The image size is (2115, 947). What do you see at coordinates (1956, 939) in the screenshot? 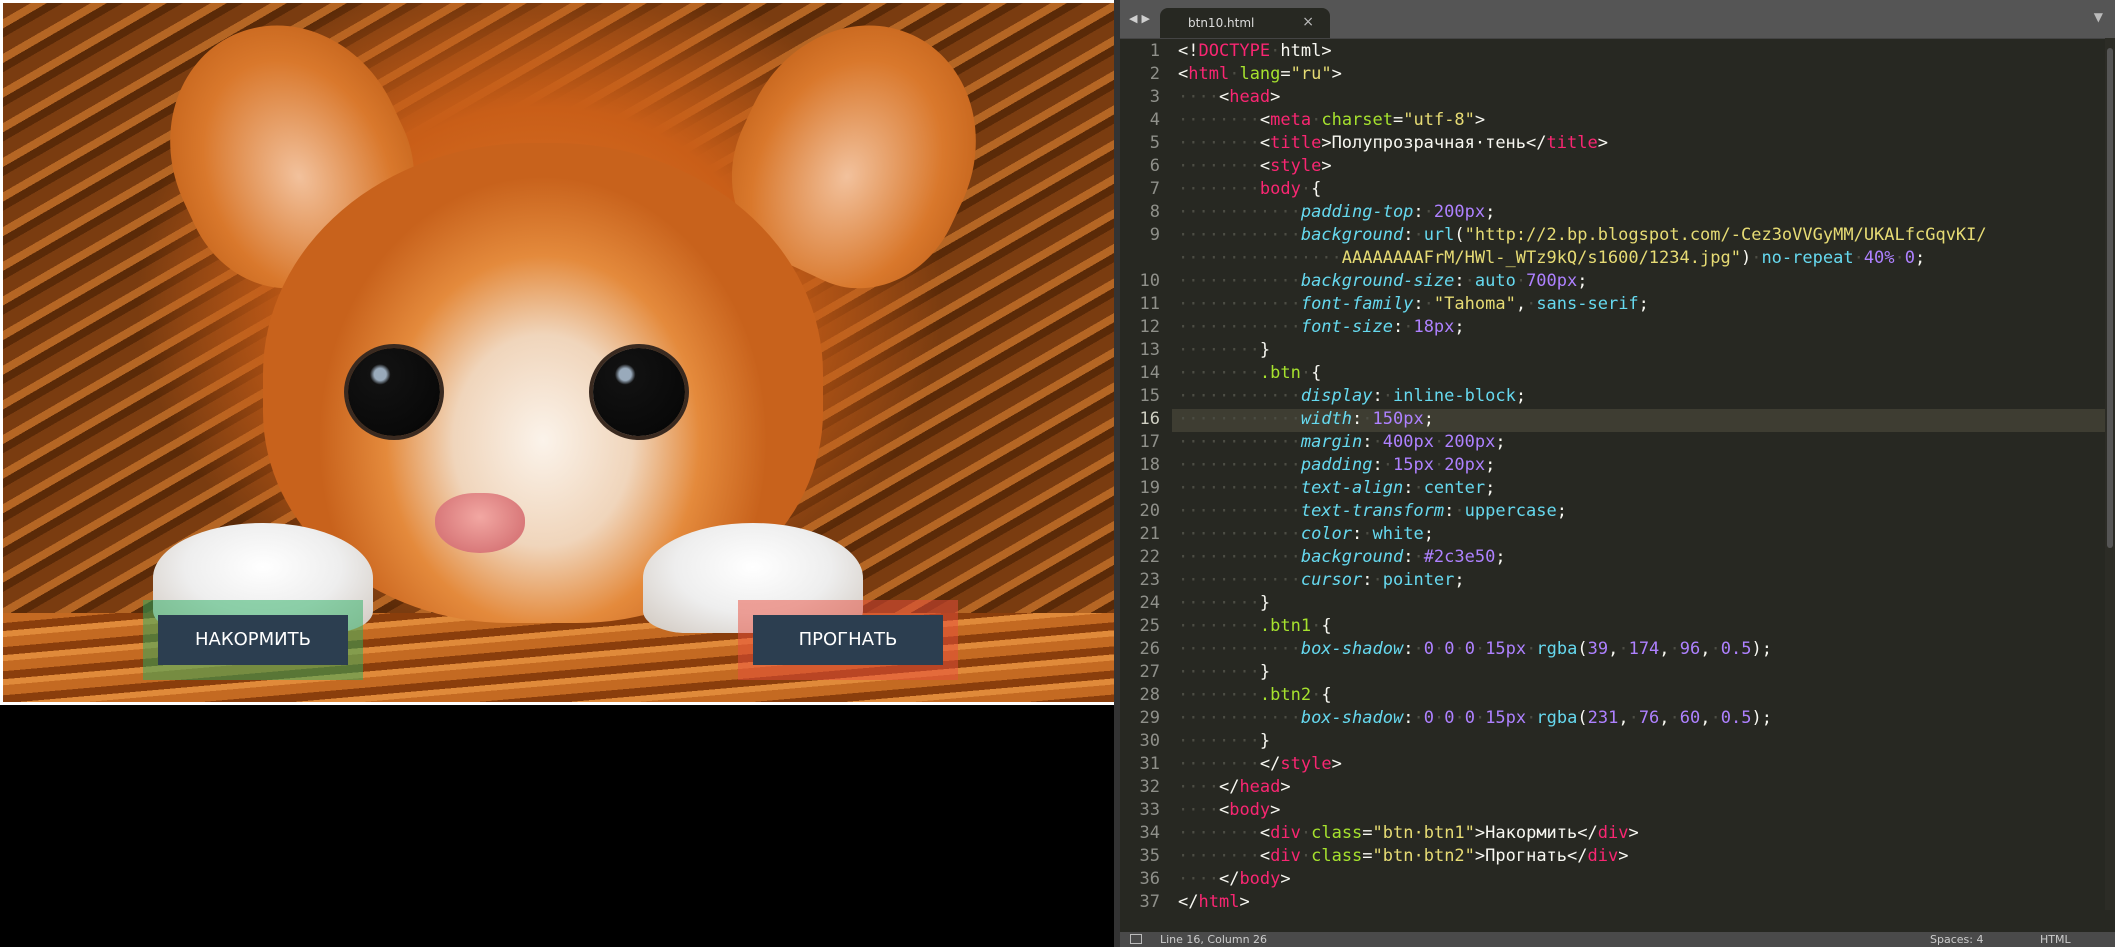
I see `indentation-setting: Spaces: 4` at bounding box center [1956, 939].